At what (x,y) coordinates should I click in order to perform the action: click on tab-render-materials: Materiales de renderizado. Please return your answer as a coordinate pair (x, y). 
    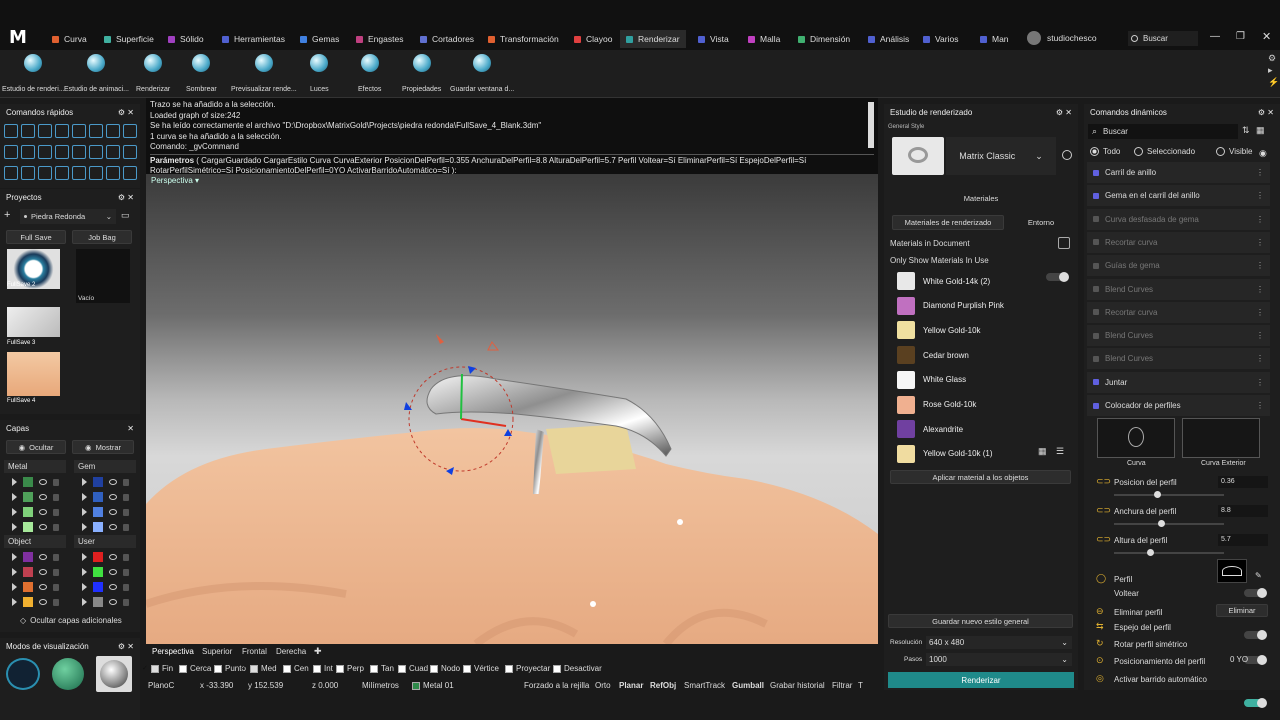
    Looking at the image, I should click on (948, 222).